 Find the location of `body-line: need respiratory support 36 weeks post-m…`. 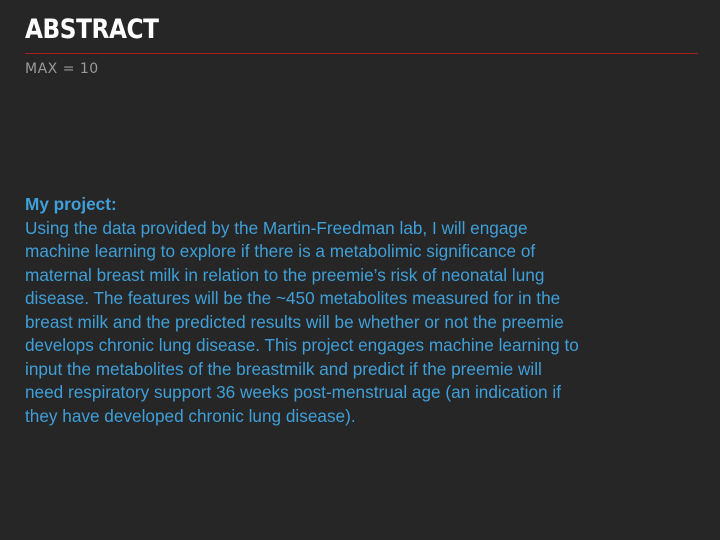

body-line: need respiratory support 36 weeks post-m… is located at coordinates (293, 392).